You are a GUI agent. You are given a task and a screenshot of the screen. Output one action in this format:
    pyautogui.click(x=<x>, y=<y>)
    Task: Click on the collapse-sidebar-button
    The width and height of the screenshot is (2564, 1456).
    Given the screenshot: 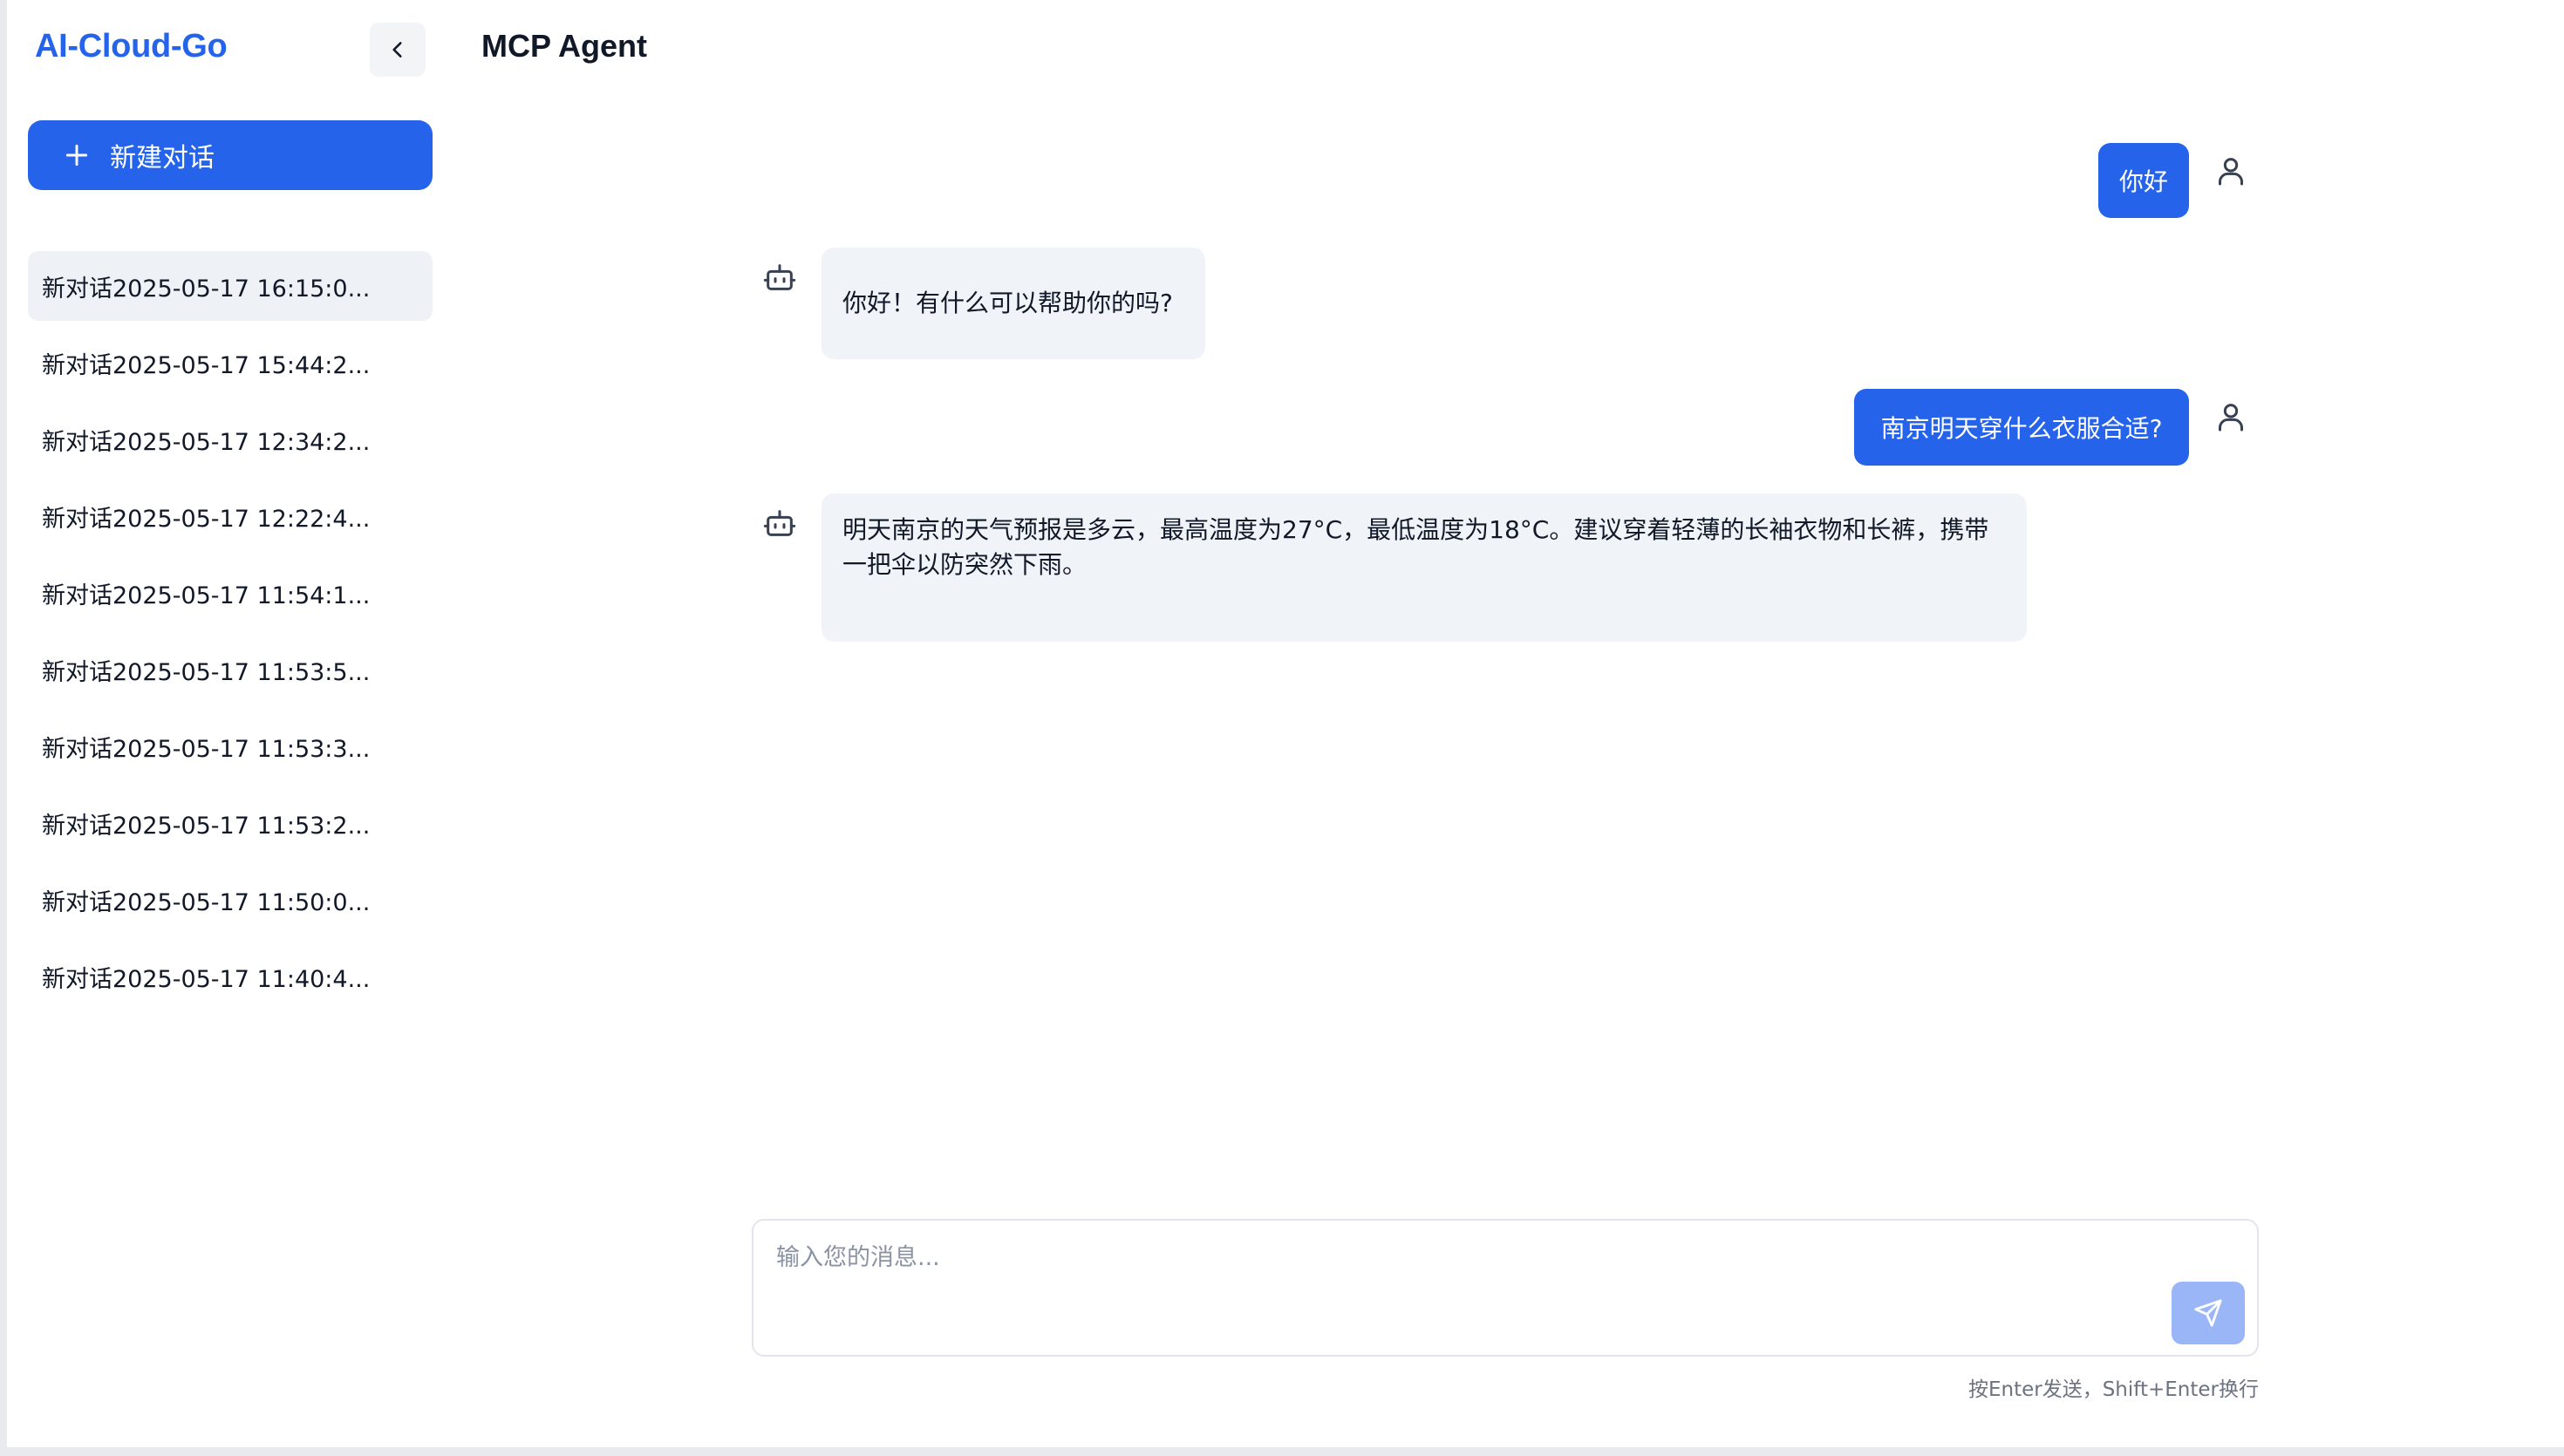 What is the action you would take?
    pyautogui.click(x=398, y=50)
    